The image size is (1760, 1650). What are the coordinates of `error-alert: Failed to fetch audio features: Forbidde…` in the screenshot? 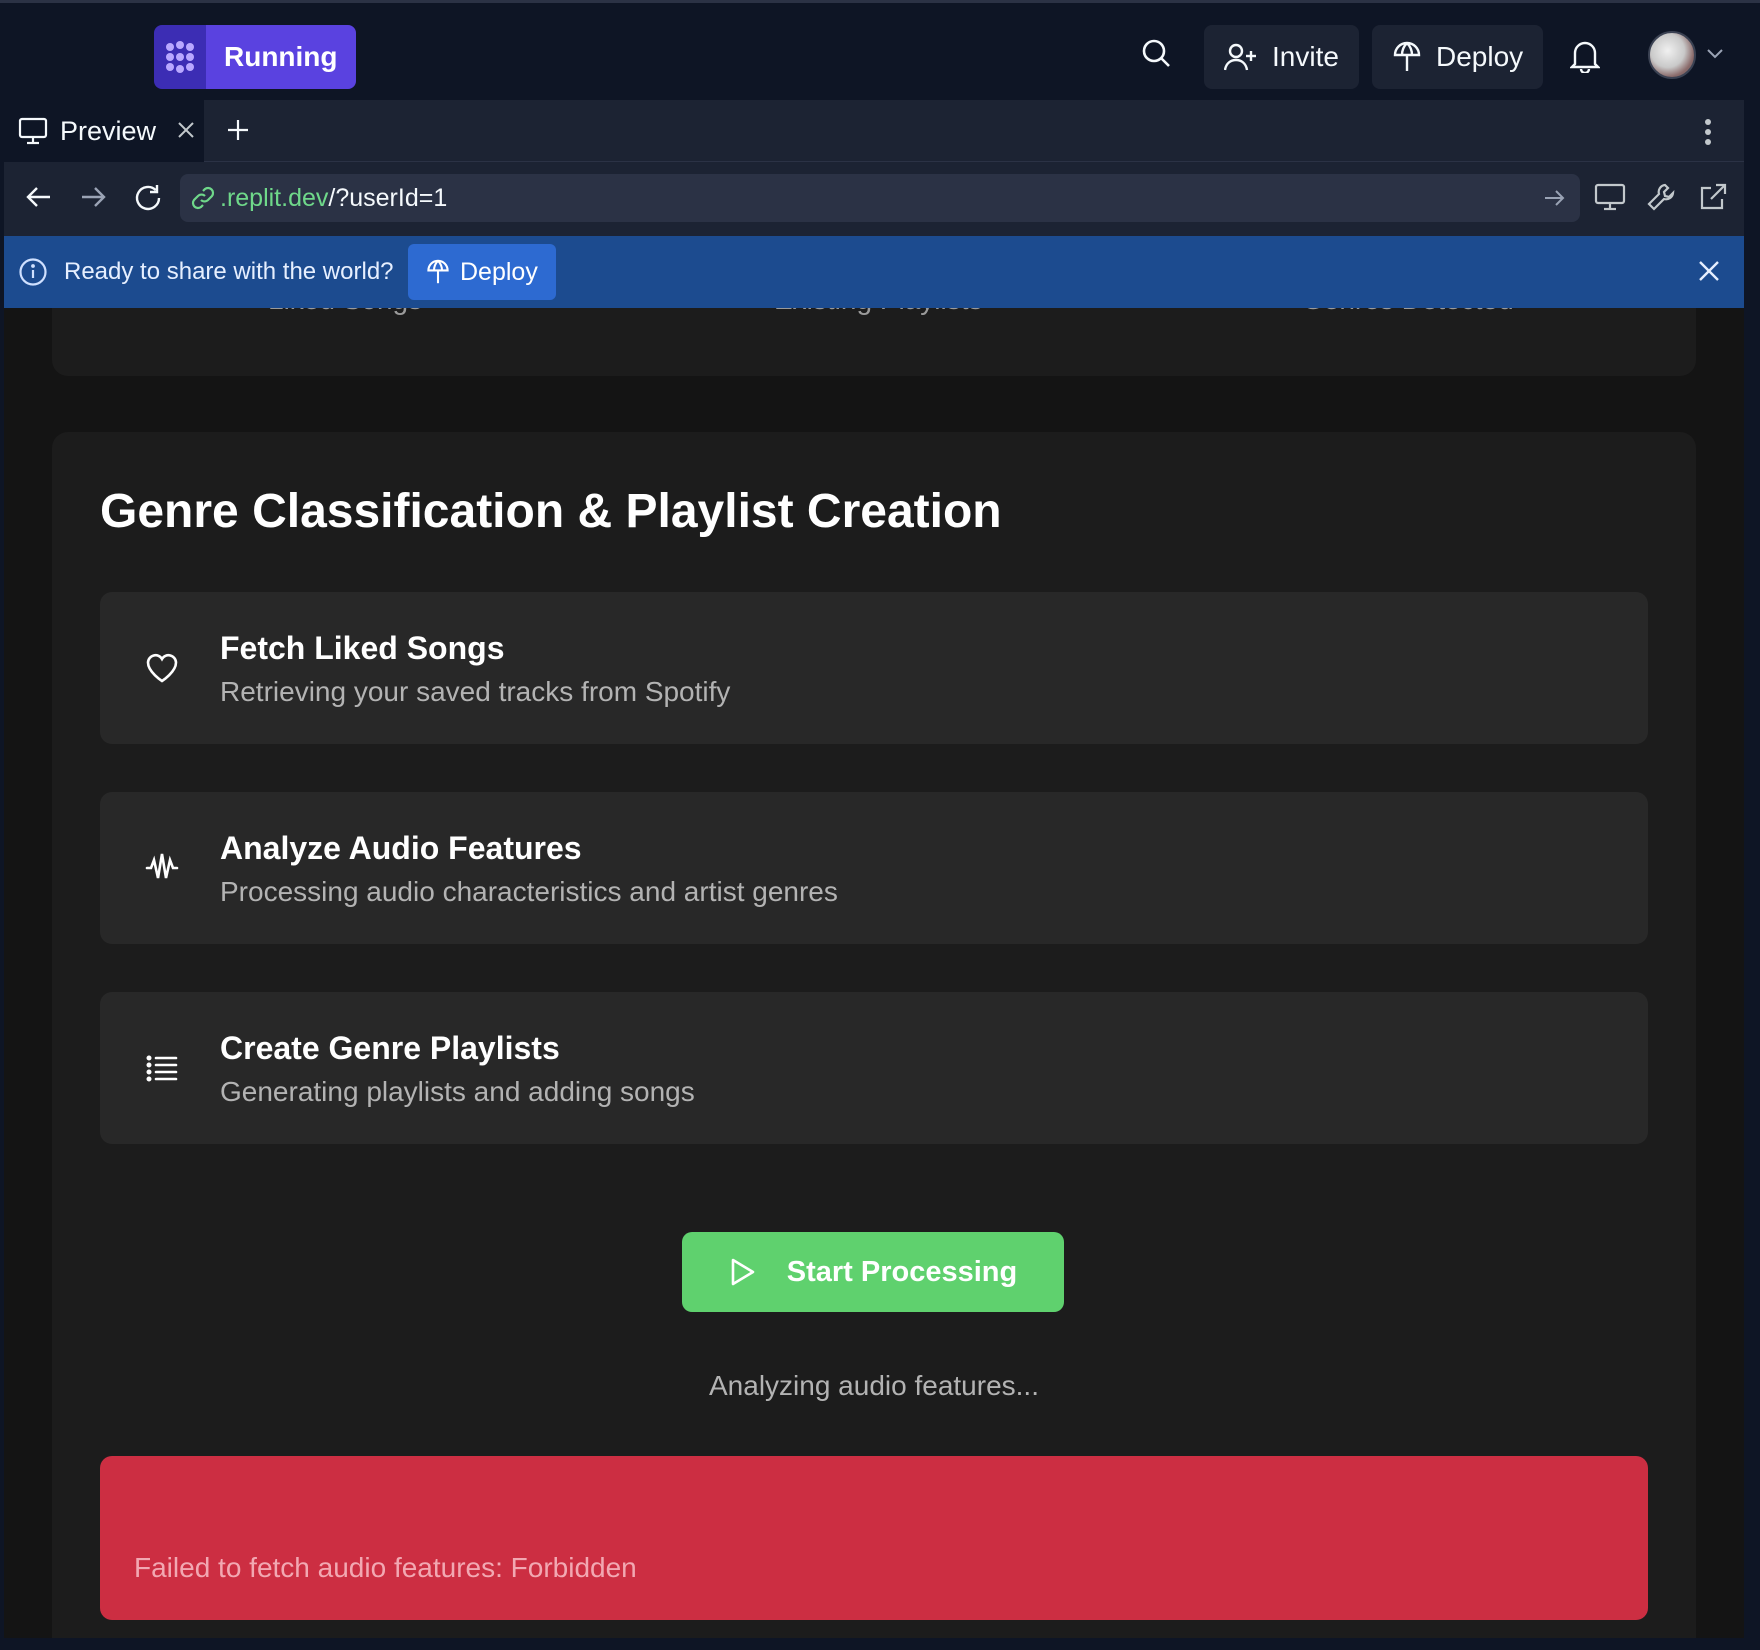 It's located at (874, 1538).